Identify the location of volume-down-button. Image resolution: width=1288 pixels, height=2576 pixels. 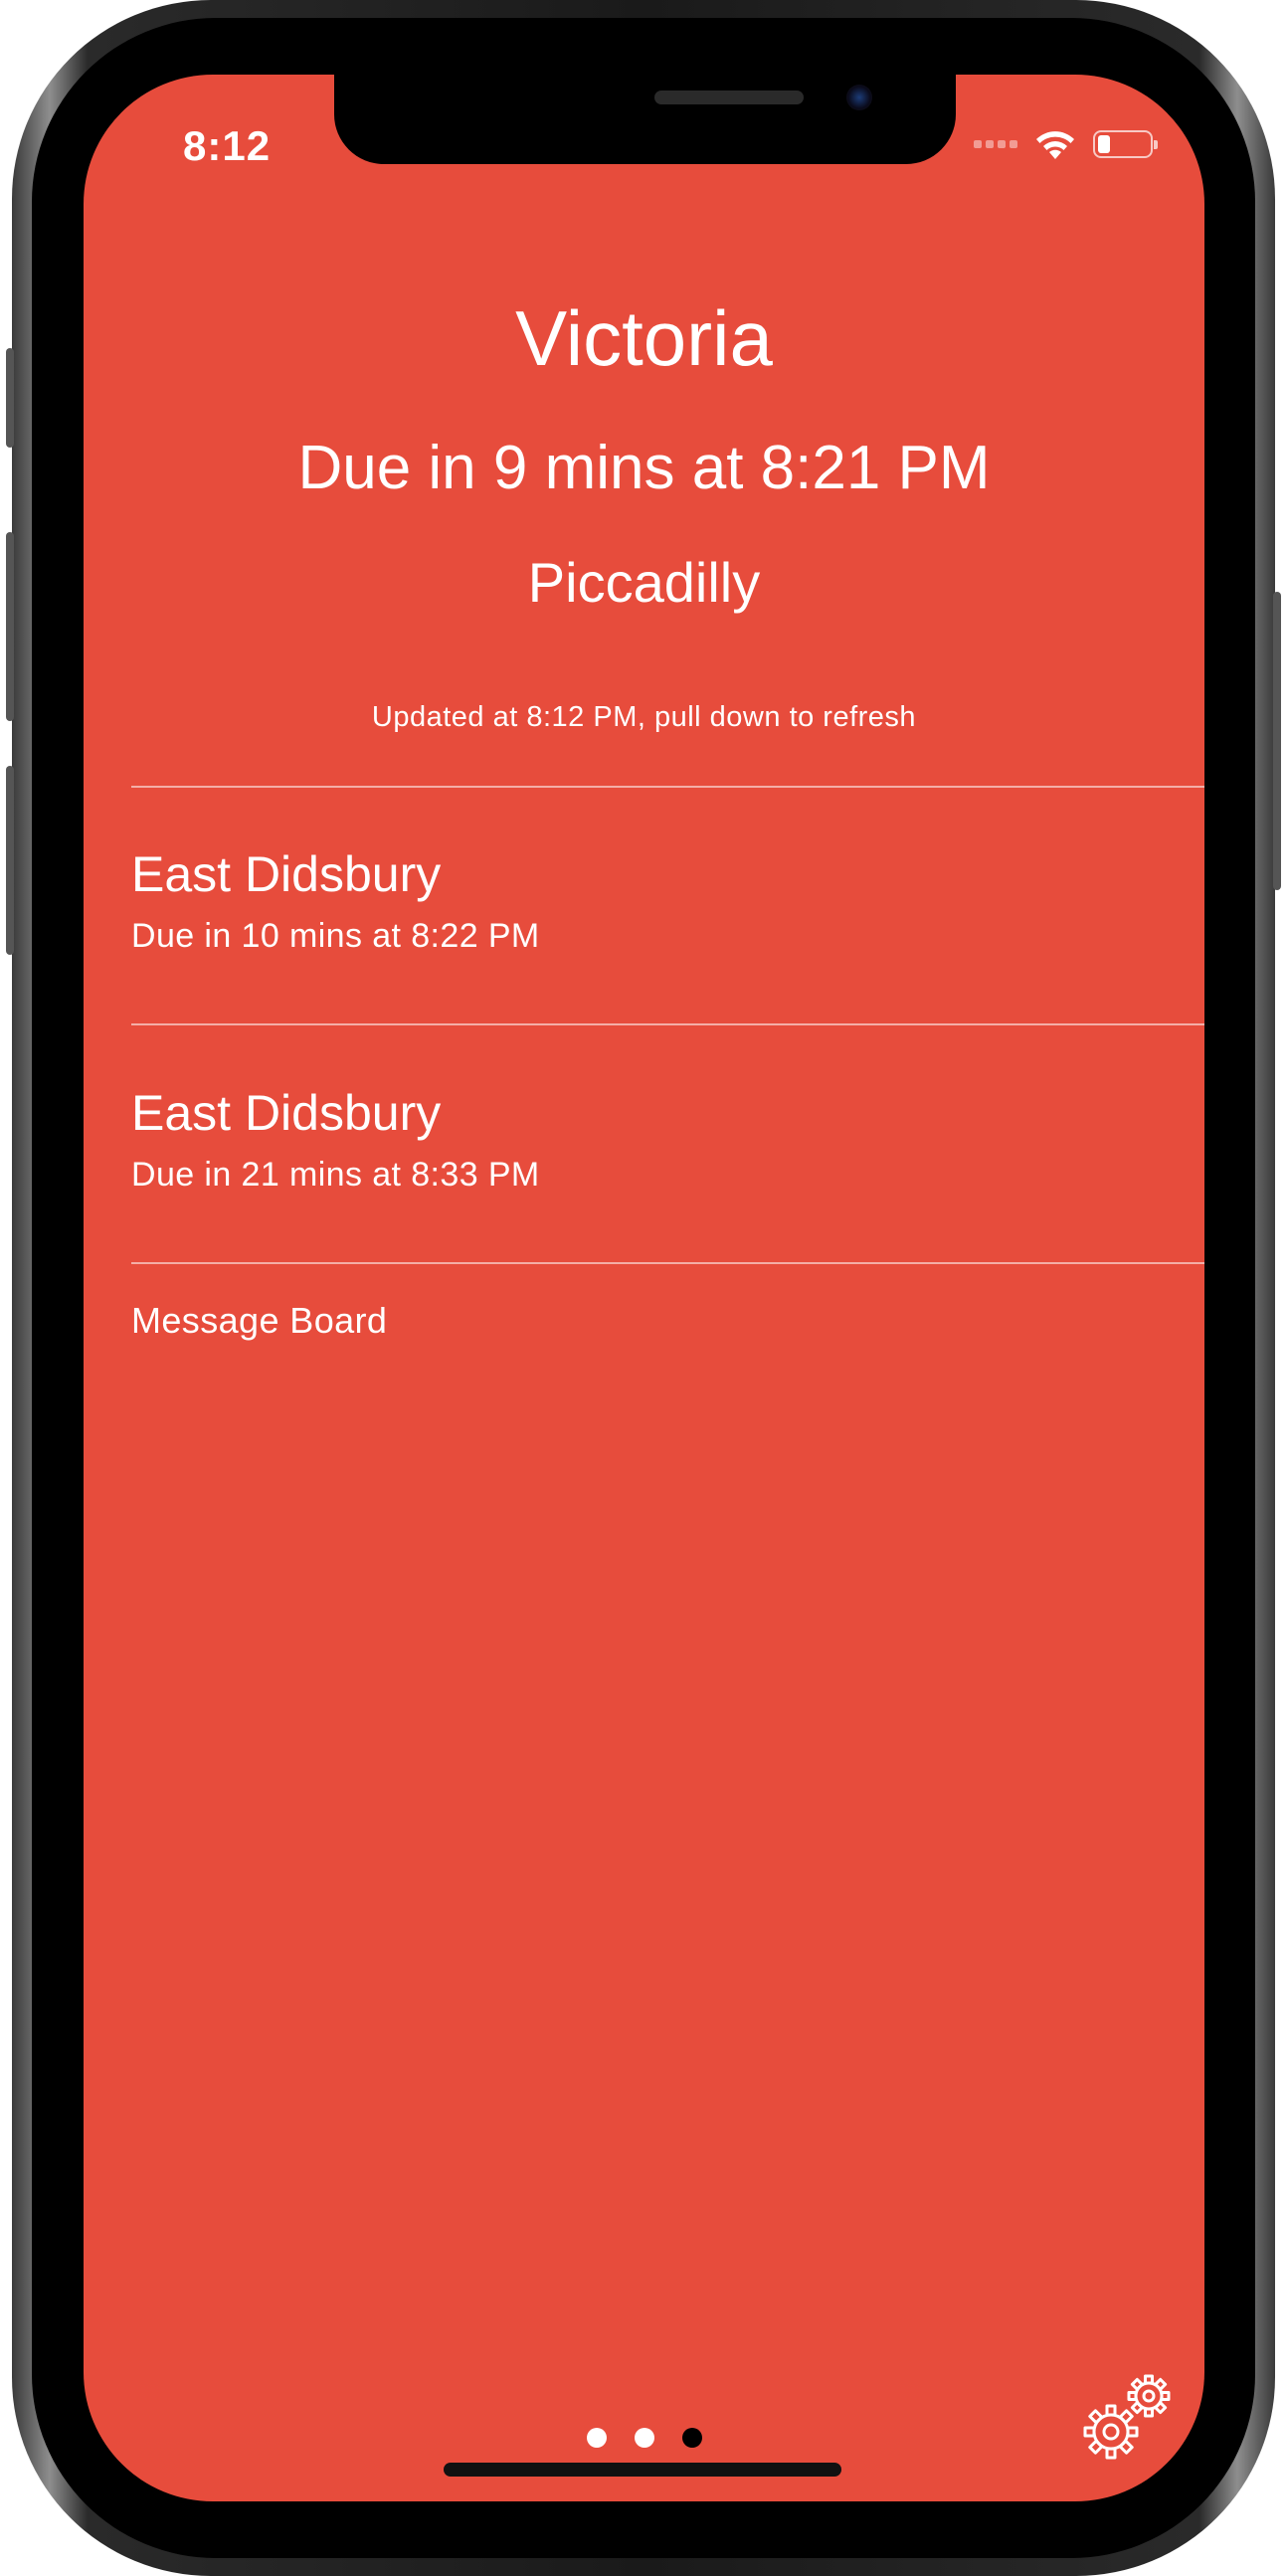
(10, 860).